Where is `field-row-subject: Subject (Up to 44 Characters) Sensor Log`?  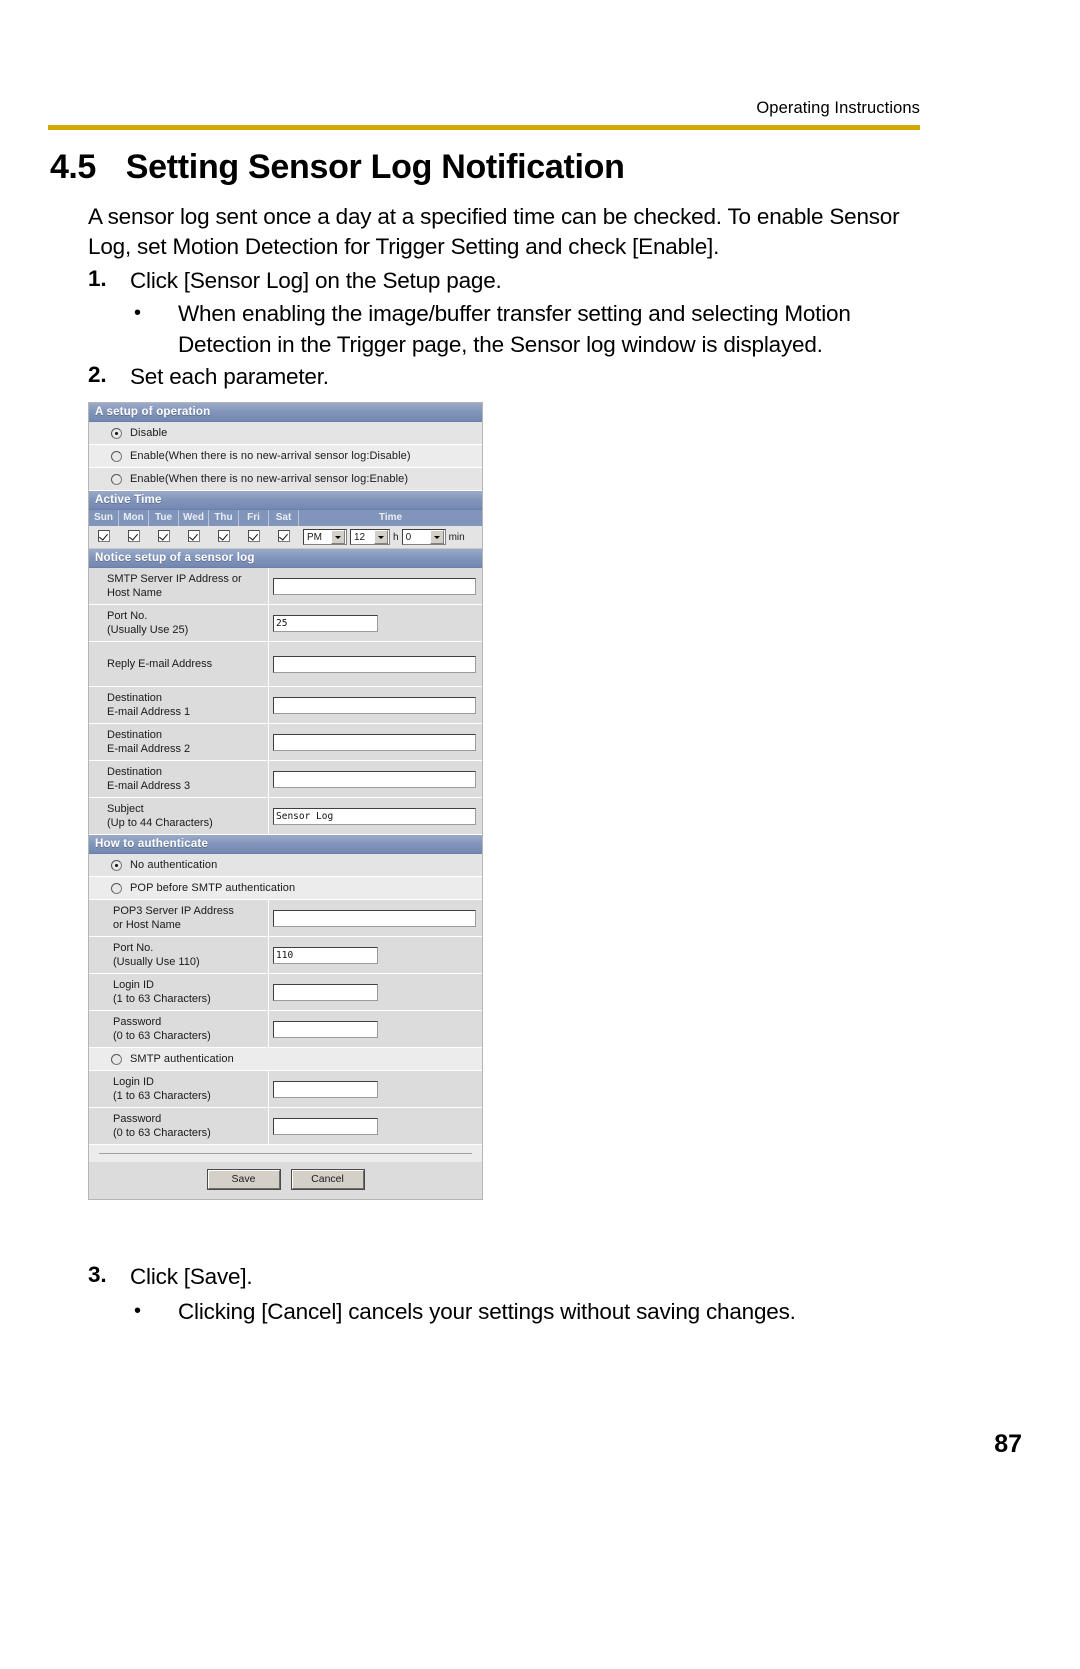
field-row-subject: Subject (Up to 44 Characters) Sensor Log is located at coordinates (285, 816).